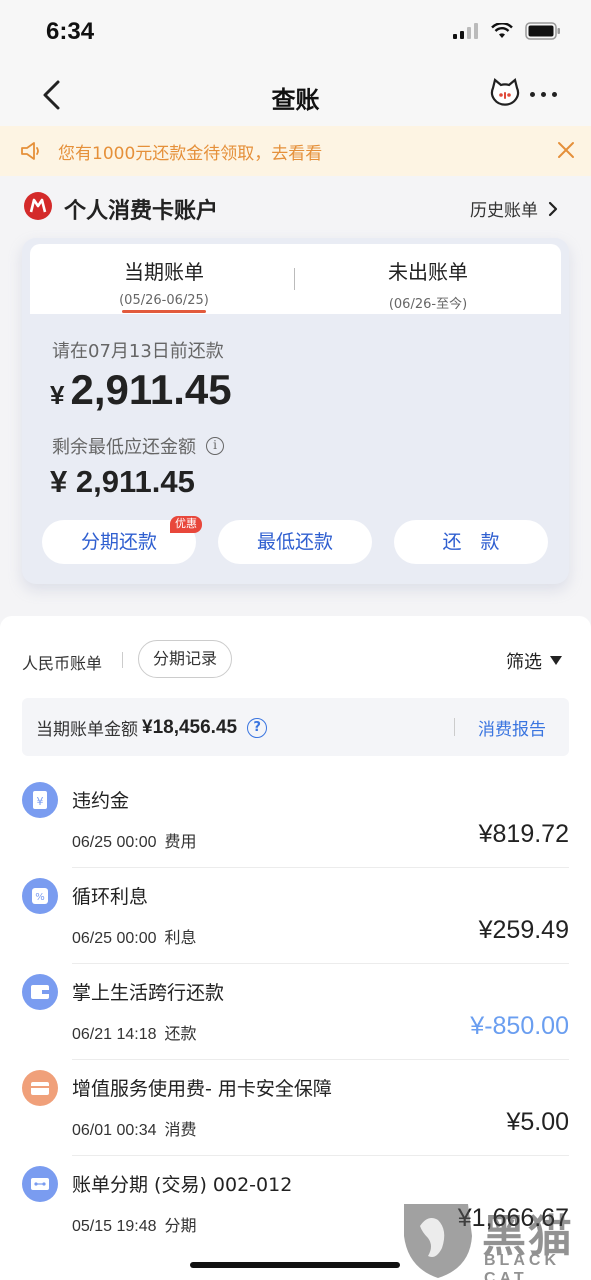 The image size is (591, 1280). What do you see at coordinates (523, 834) in the screenshot?
I see `transaction-amount: ¥819.72` at bounding box center [523, 834].